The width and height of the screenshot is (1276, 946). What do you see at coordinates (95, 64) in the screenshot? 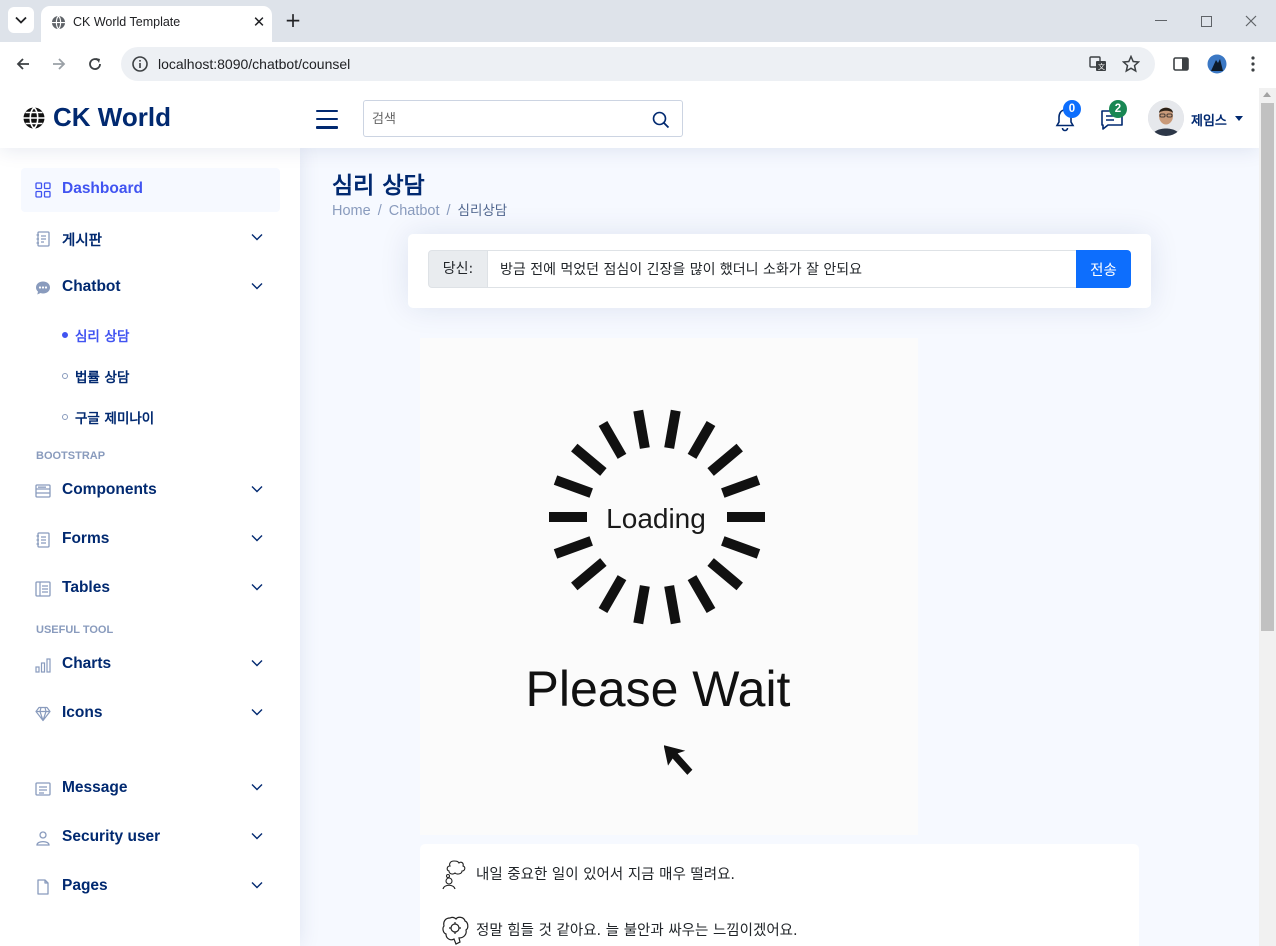
I see `reload-button` at bounding box center [95, 64].